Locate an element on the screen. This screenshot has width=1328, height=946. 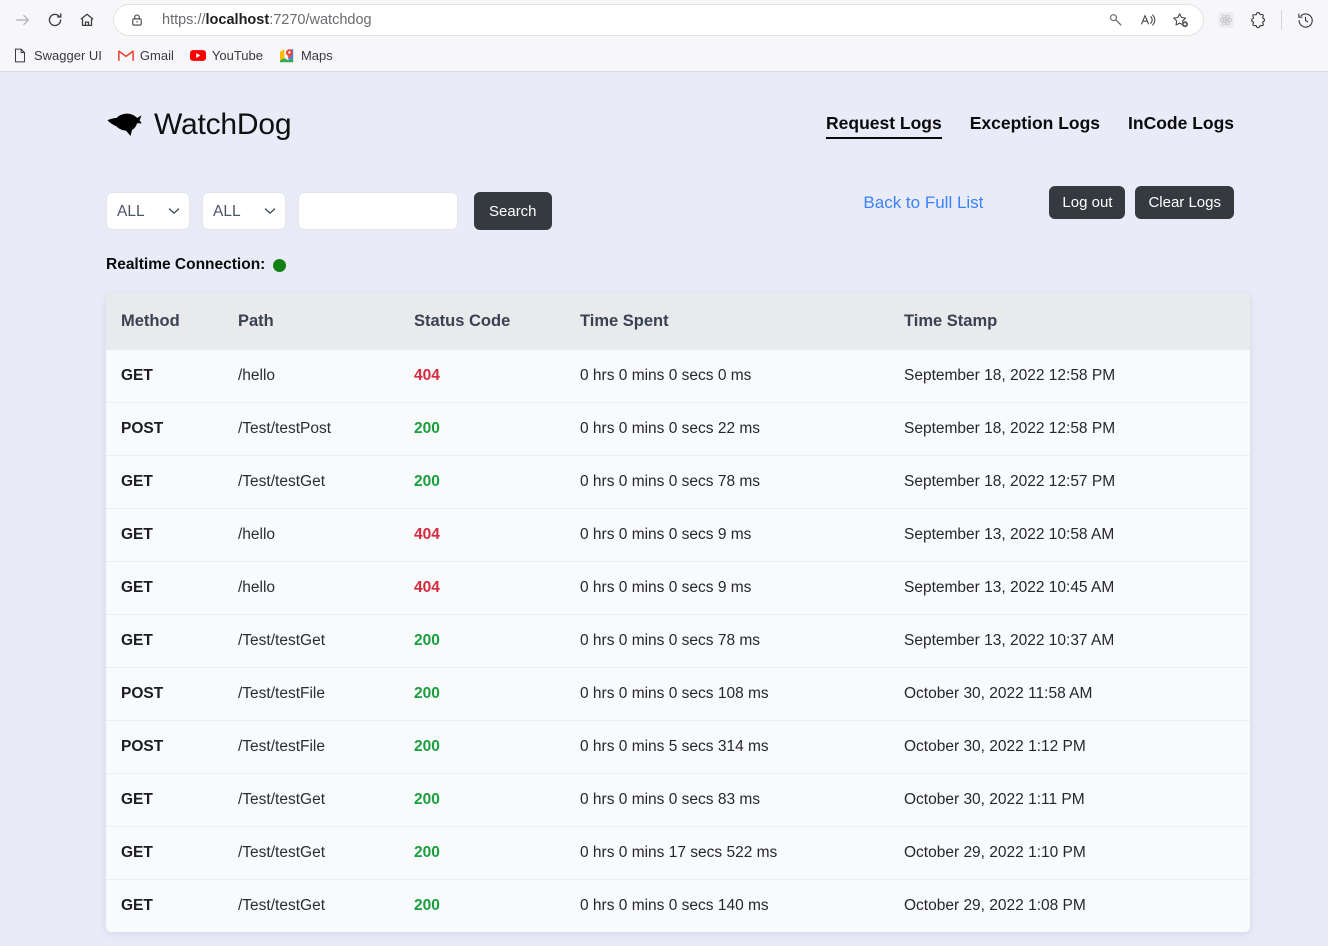
bookmark-maps: Maps is located at coordinates (306, 56).